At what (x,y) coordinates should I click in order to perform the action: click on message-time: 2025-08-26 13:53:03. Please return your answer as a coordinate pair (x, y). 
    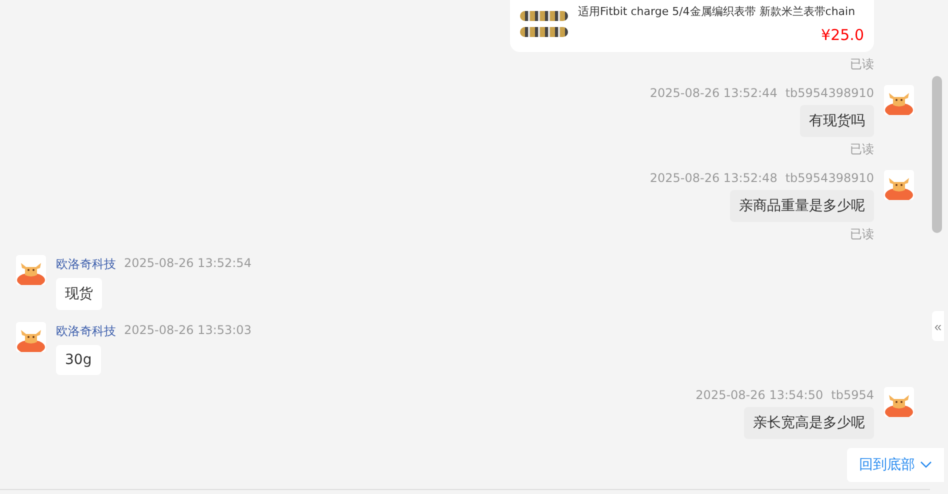
    Looking at the image, I should click on (188, 331).